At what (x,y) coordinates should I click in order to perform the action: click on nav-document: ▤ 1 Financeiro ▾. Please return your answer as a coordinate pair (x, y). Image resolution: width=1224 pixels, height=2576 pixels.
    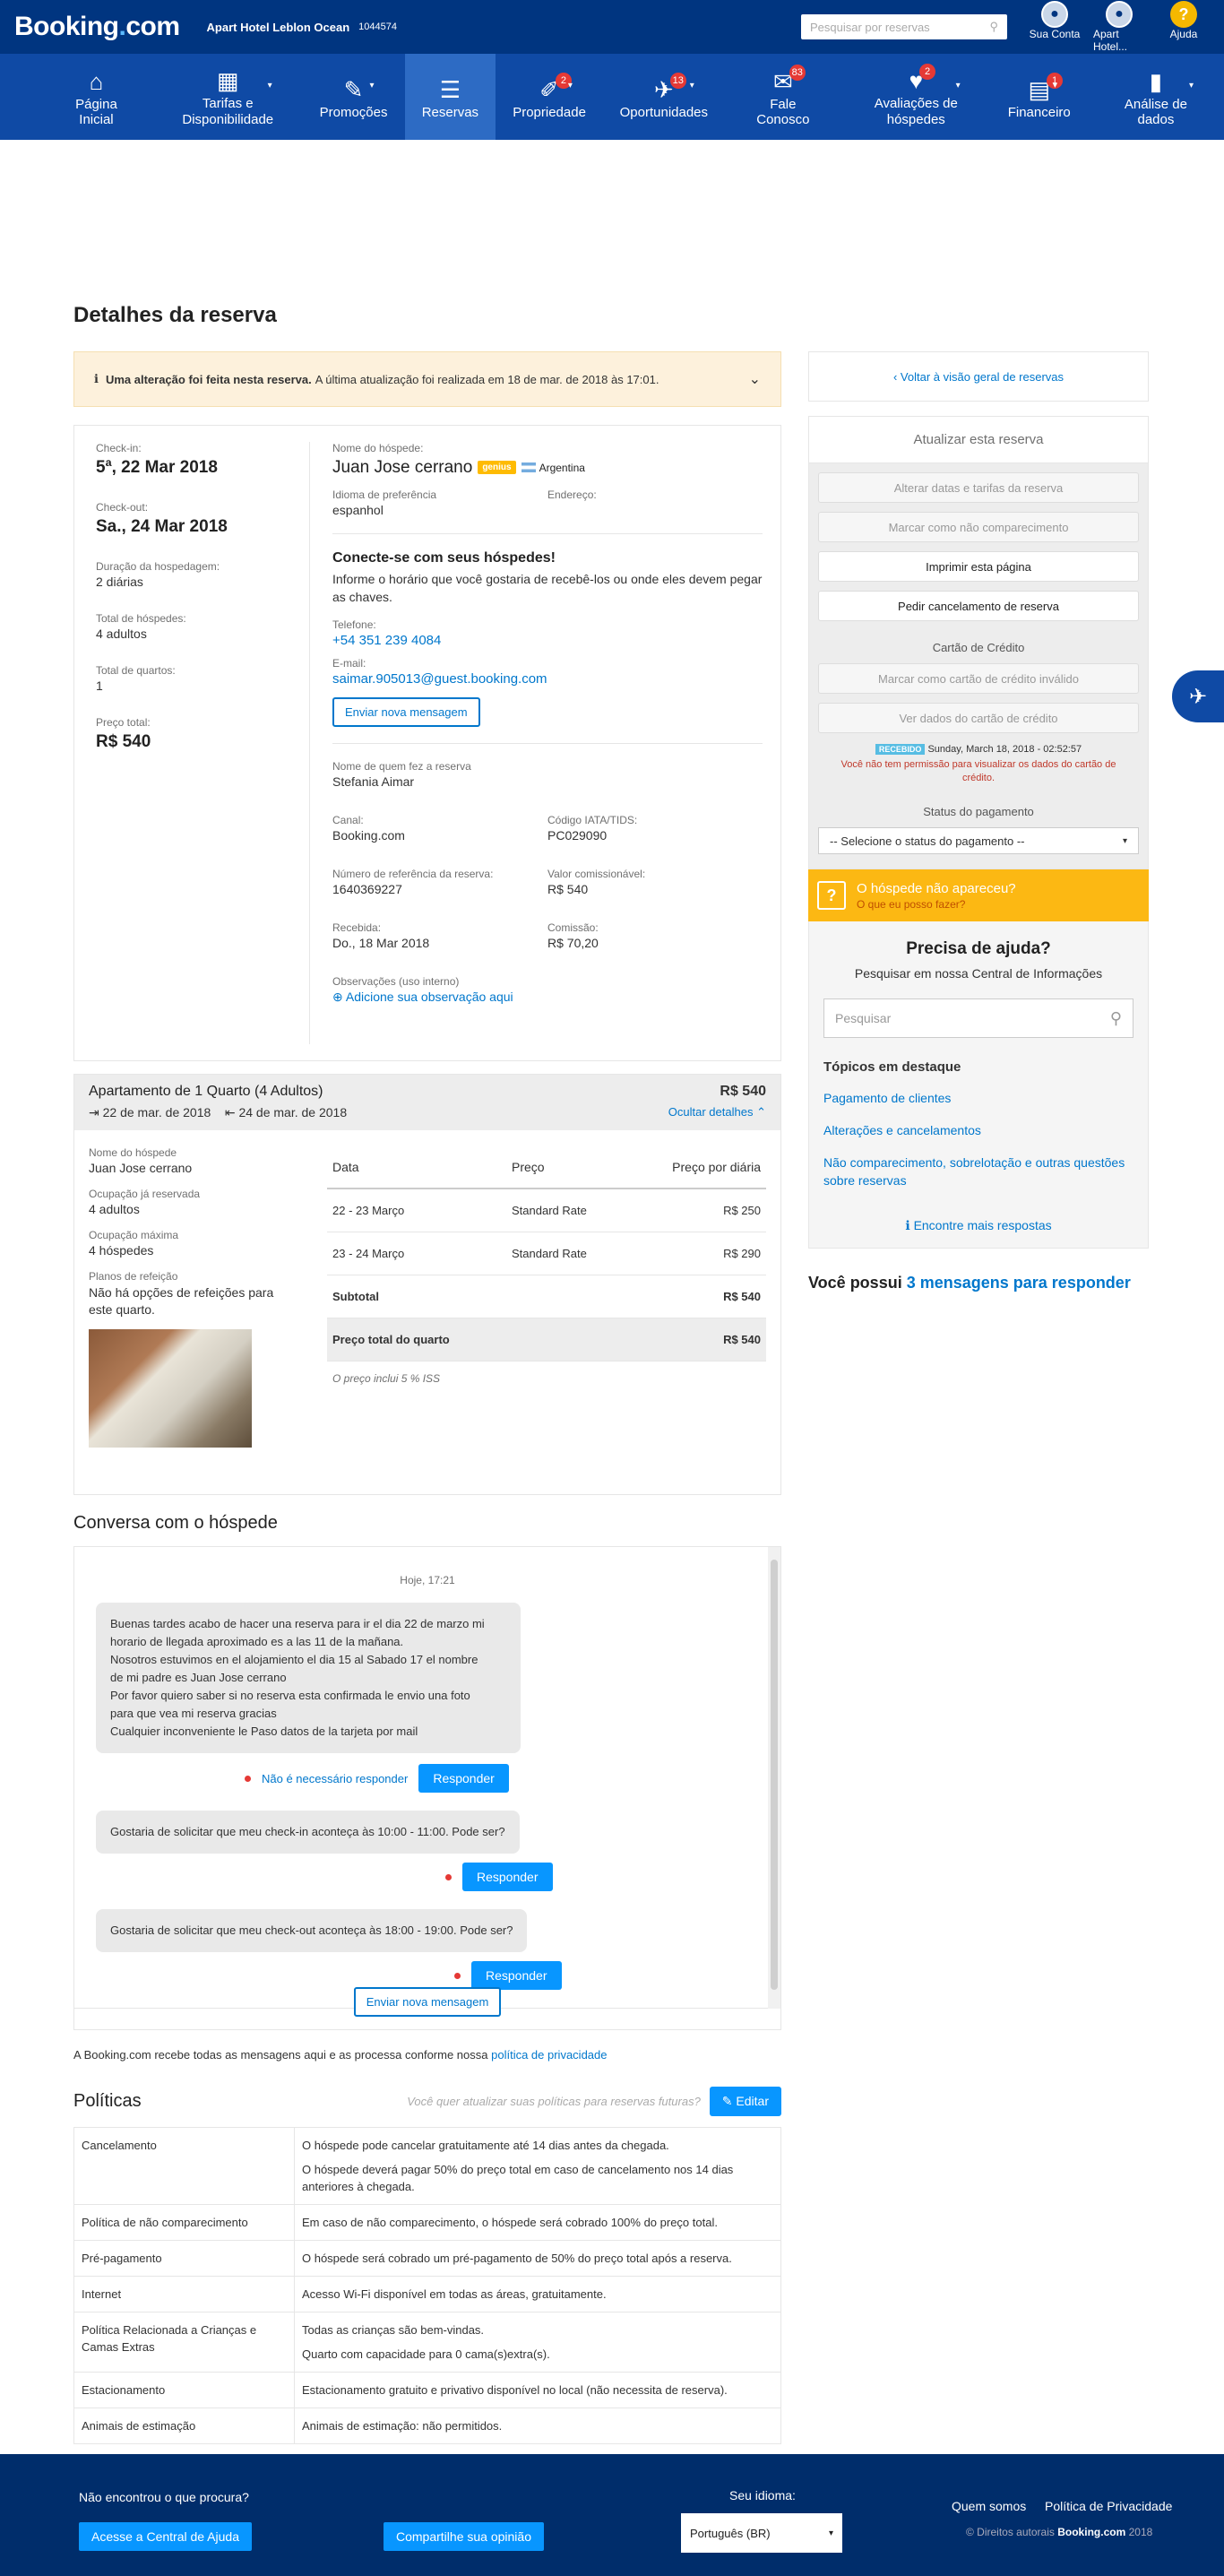
    Looking at the image, I should click on (1039, 97).